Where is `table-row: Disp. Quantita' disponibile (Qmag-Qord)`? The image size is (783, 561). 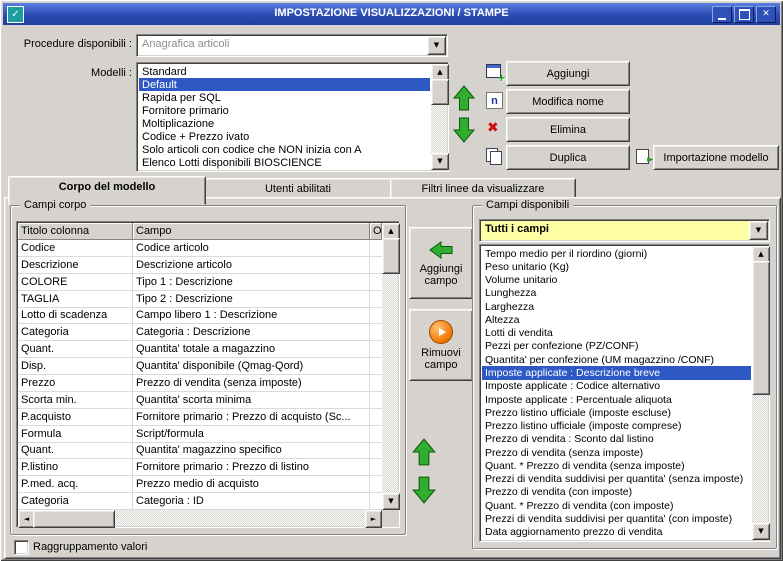
table-row: Disp. Quantita' disponibile (Qmag-Qord) is located at coordinates (200, 366).